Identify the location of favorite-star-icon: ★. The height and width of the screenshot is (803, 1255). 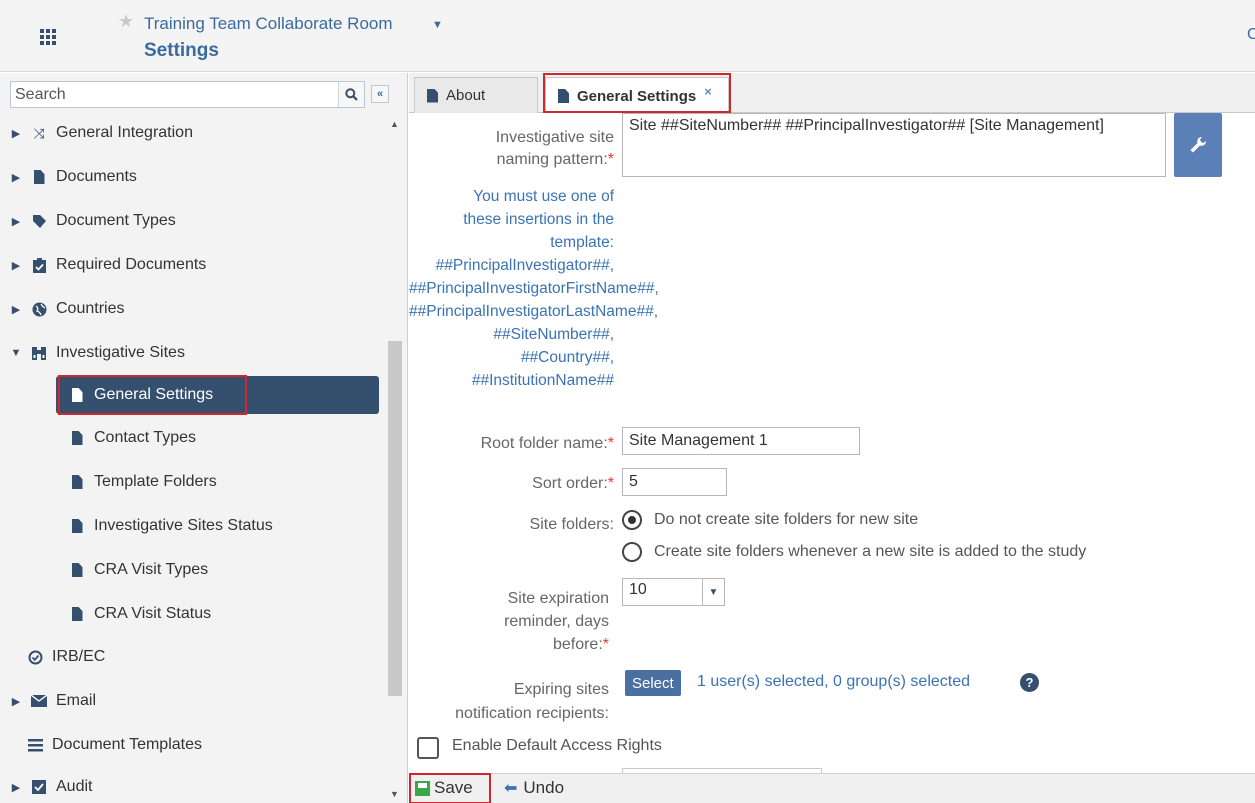
(126, 21).